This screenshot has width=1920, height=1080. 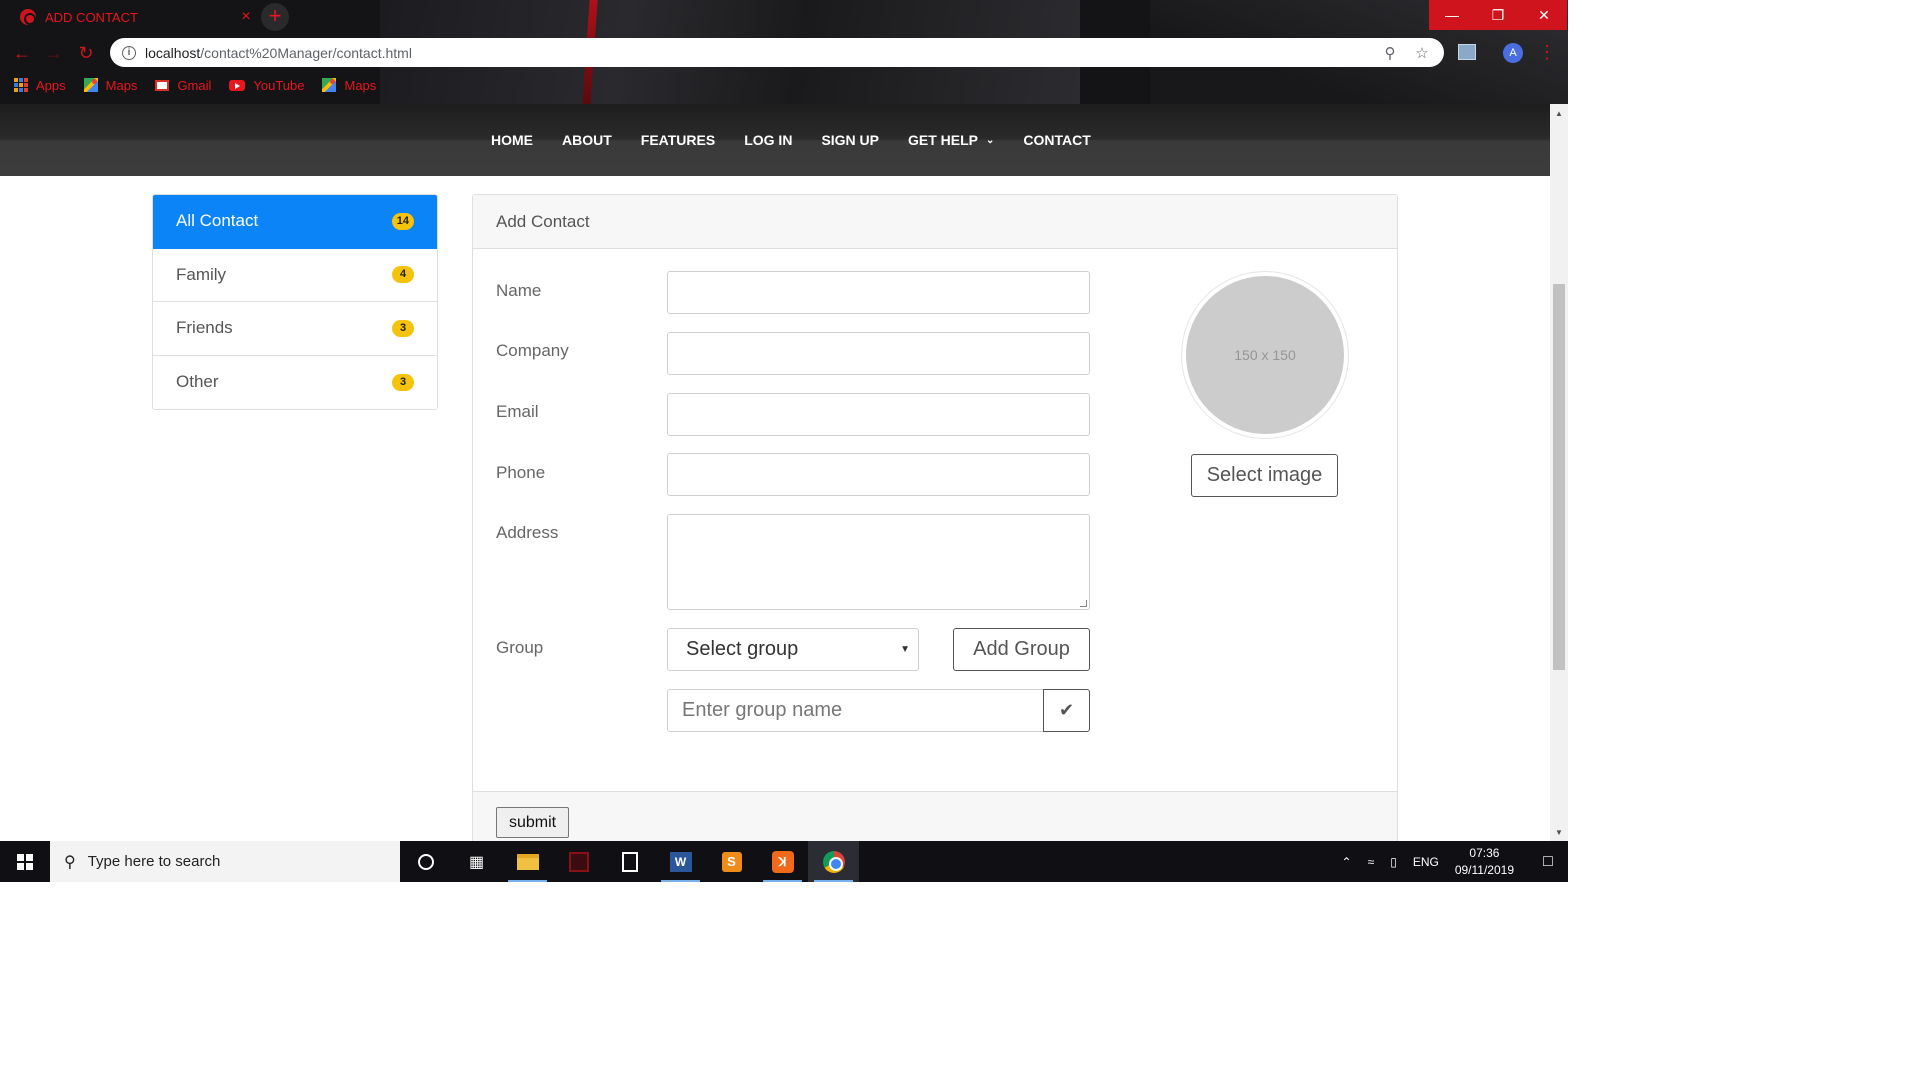 I want to click on bookmark-youtube: YouTube, so click(x=266, y=85).